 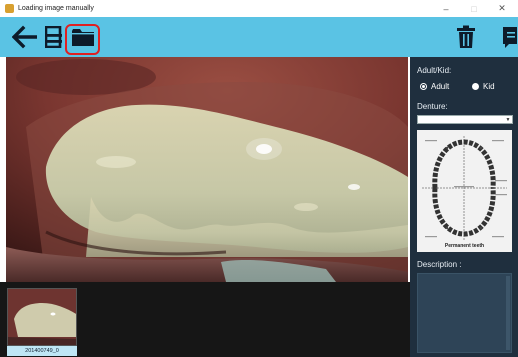 I want to click on delete-button, so click(x=466, y=37).